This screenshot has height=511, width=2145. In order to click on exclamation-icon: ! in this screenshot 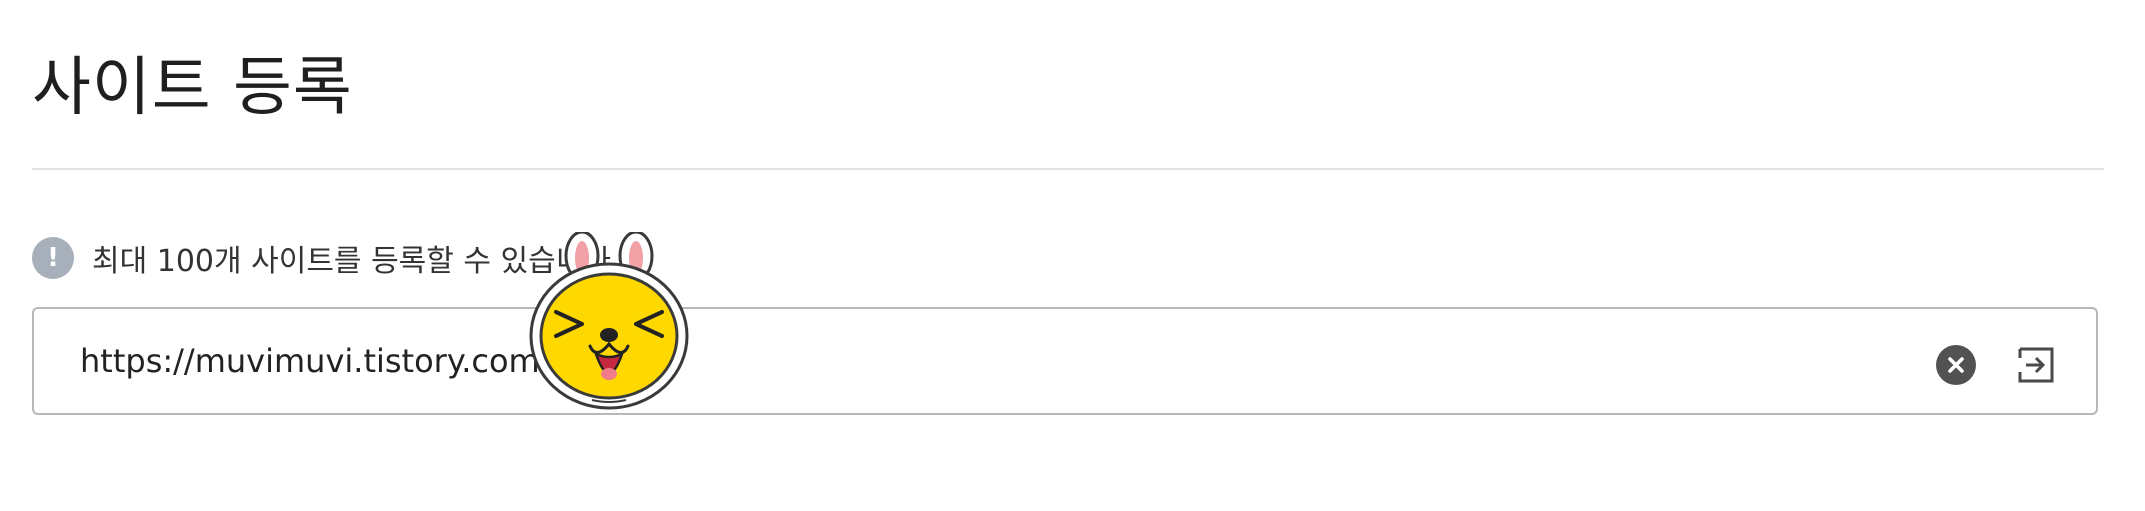, I will do `click(53, 258)`.